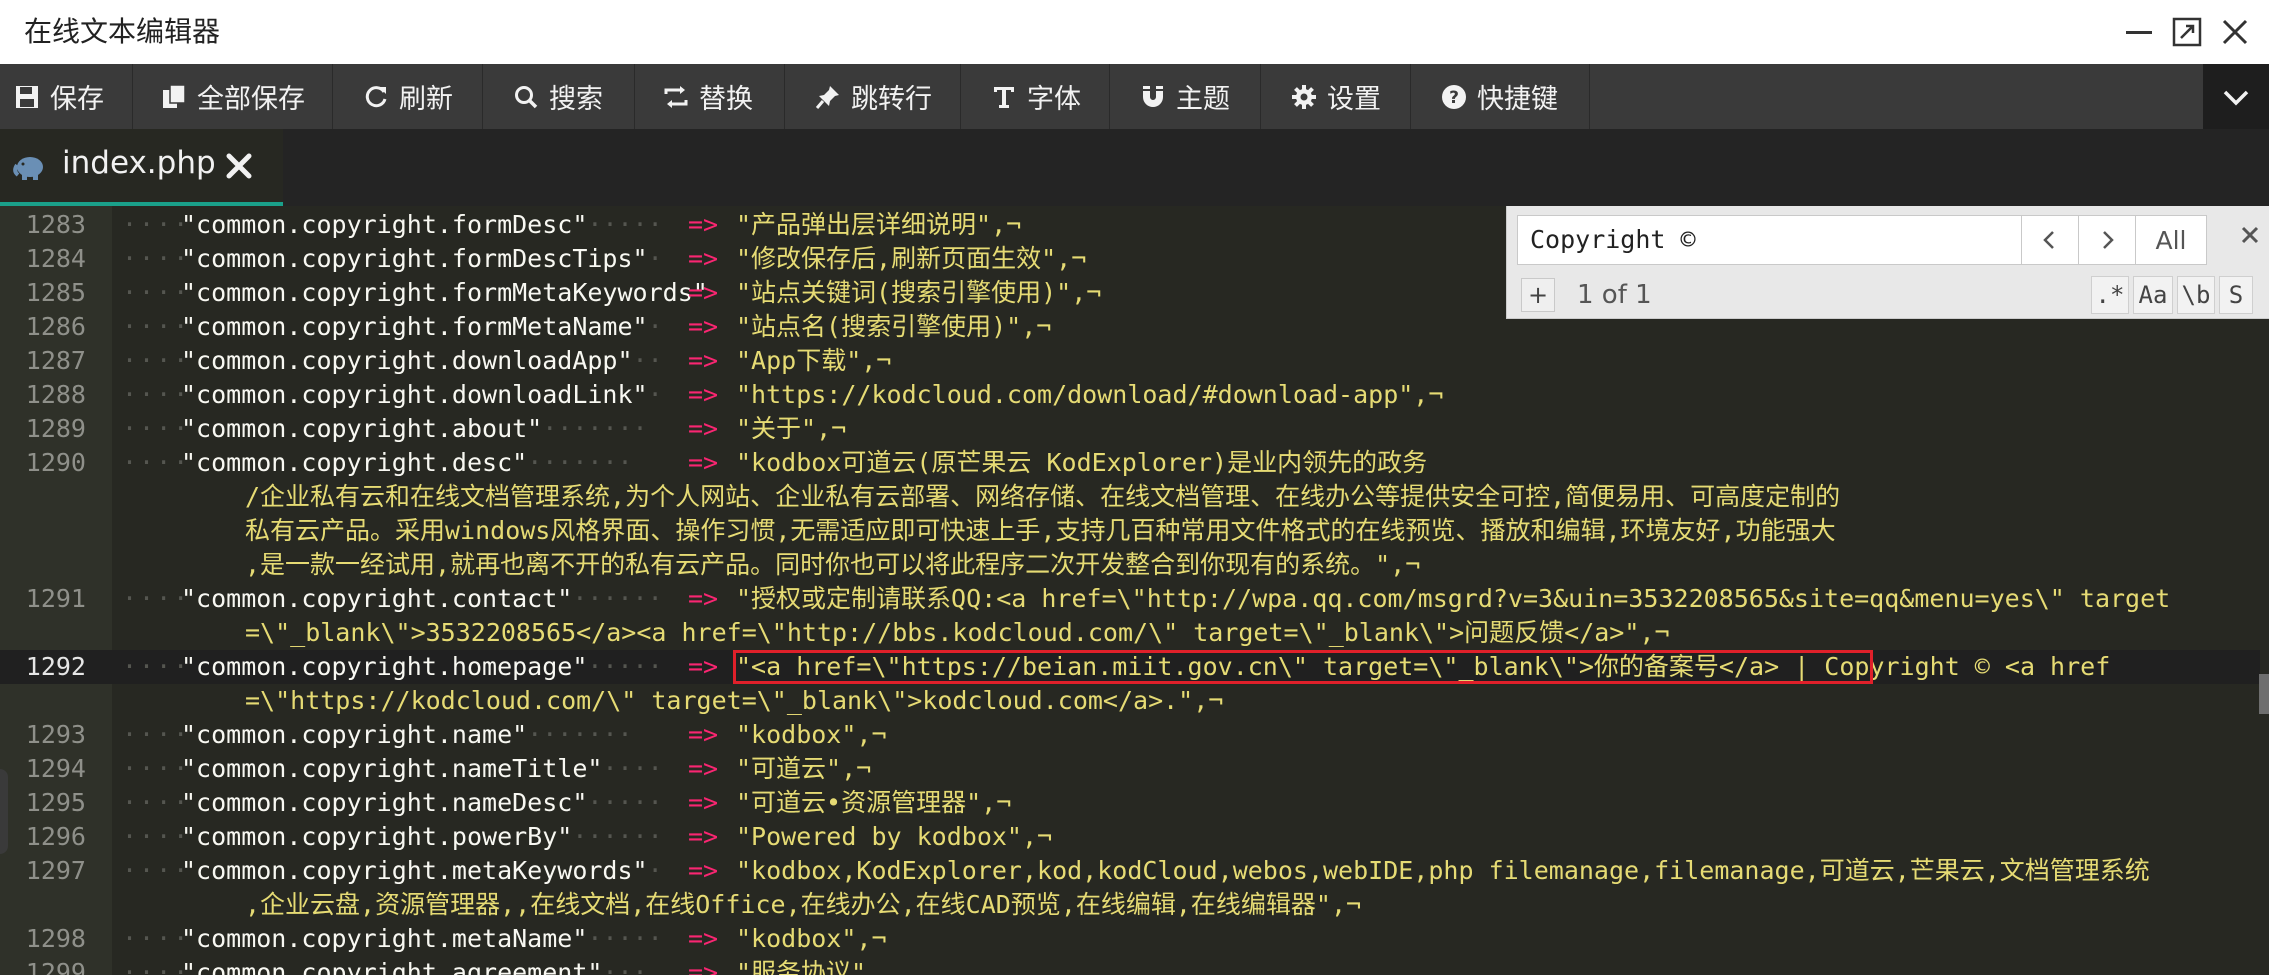 Image resolution: width=2269 pixels, height=975 pixels. Describe the element at coordinates (233, 96) in the screenshot. I see `save-all-button: 全部保存` at that location.